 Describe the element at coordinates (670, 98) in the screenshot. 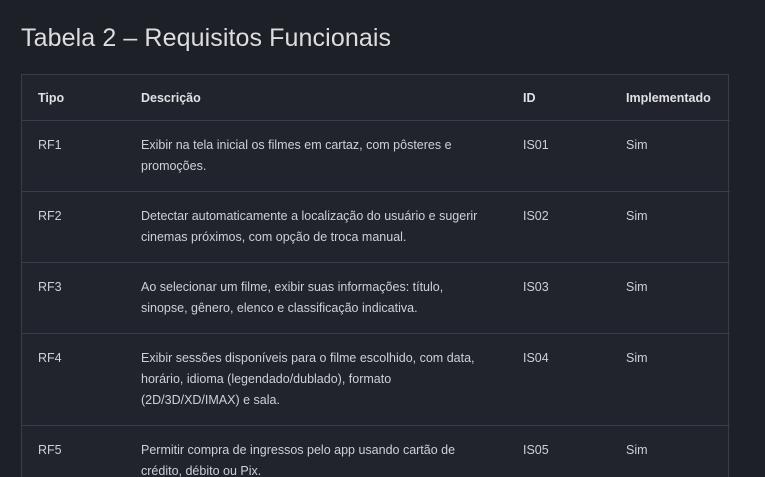

I see `header-implementado: Implementado` at that location.